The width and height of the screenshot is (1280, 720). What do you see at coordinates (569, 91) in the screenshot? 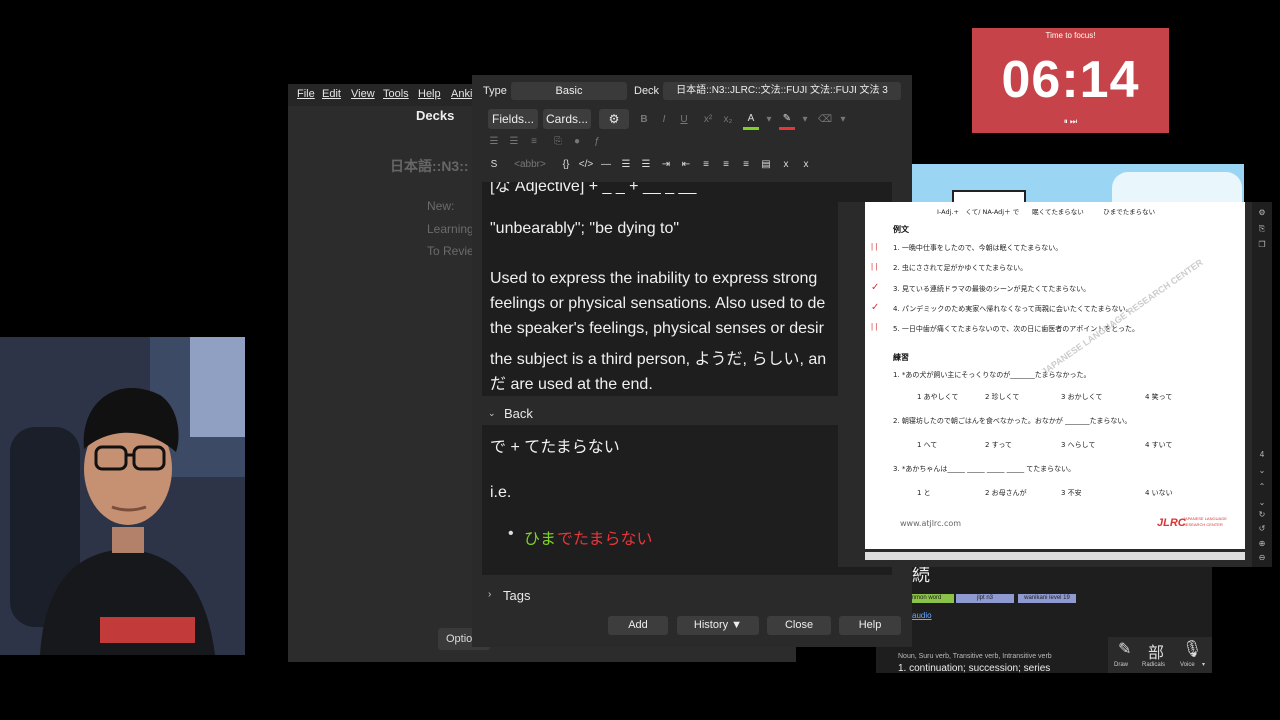
I see `note-type-selector: Basic` at bounding box center [569, 91].